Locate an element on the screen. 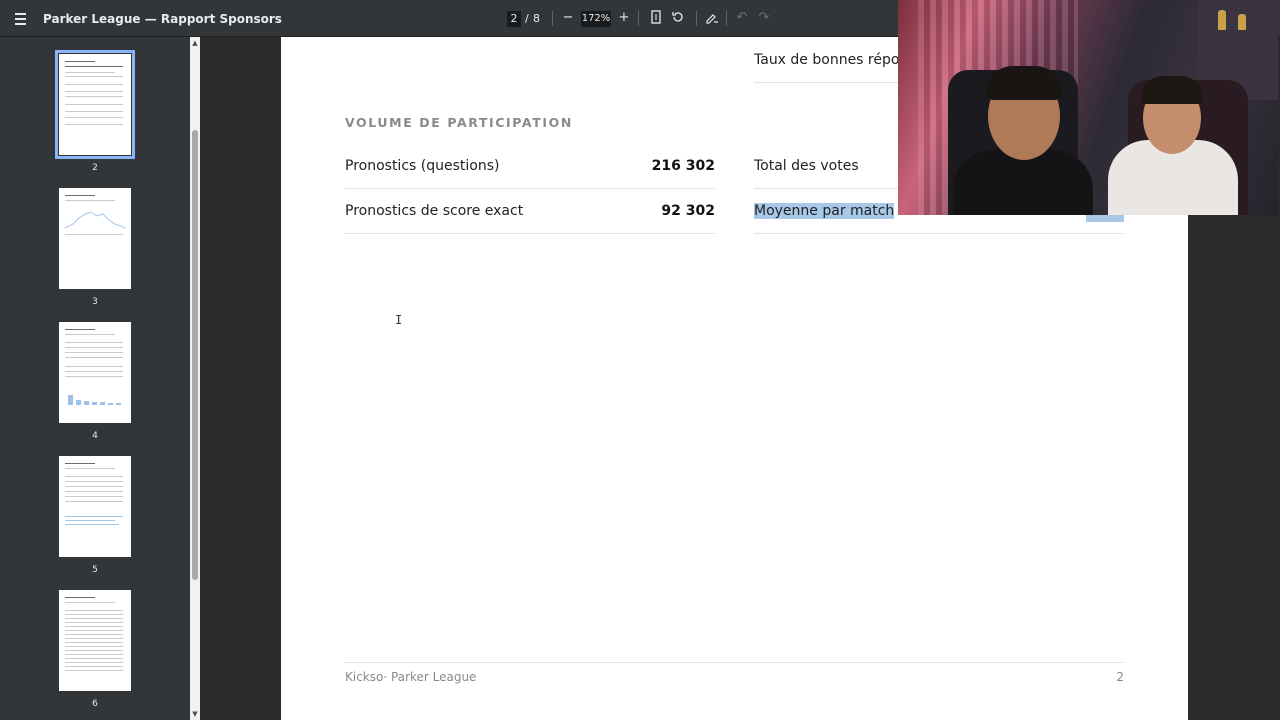  thumbnail-label: 2 is located at coordinates (95, 168).